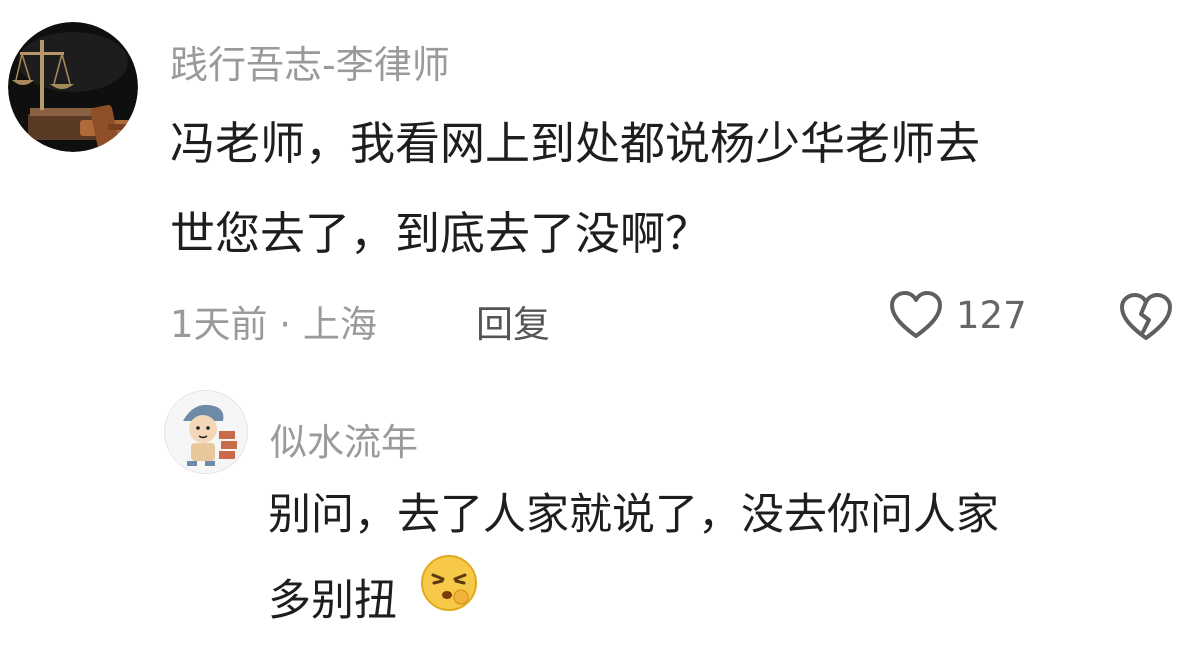 This screenshot has height=660, width=1200. I want to click on dislike-button, so click(1146, 319).